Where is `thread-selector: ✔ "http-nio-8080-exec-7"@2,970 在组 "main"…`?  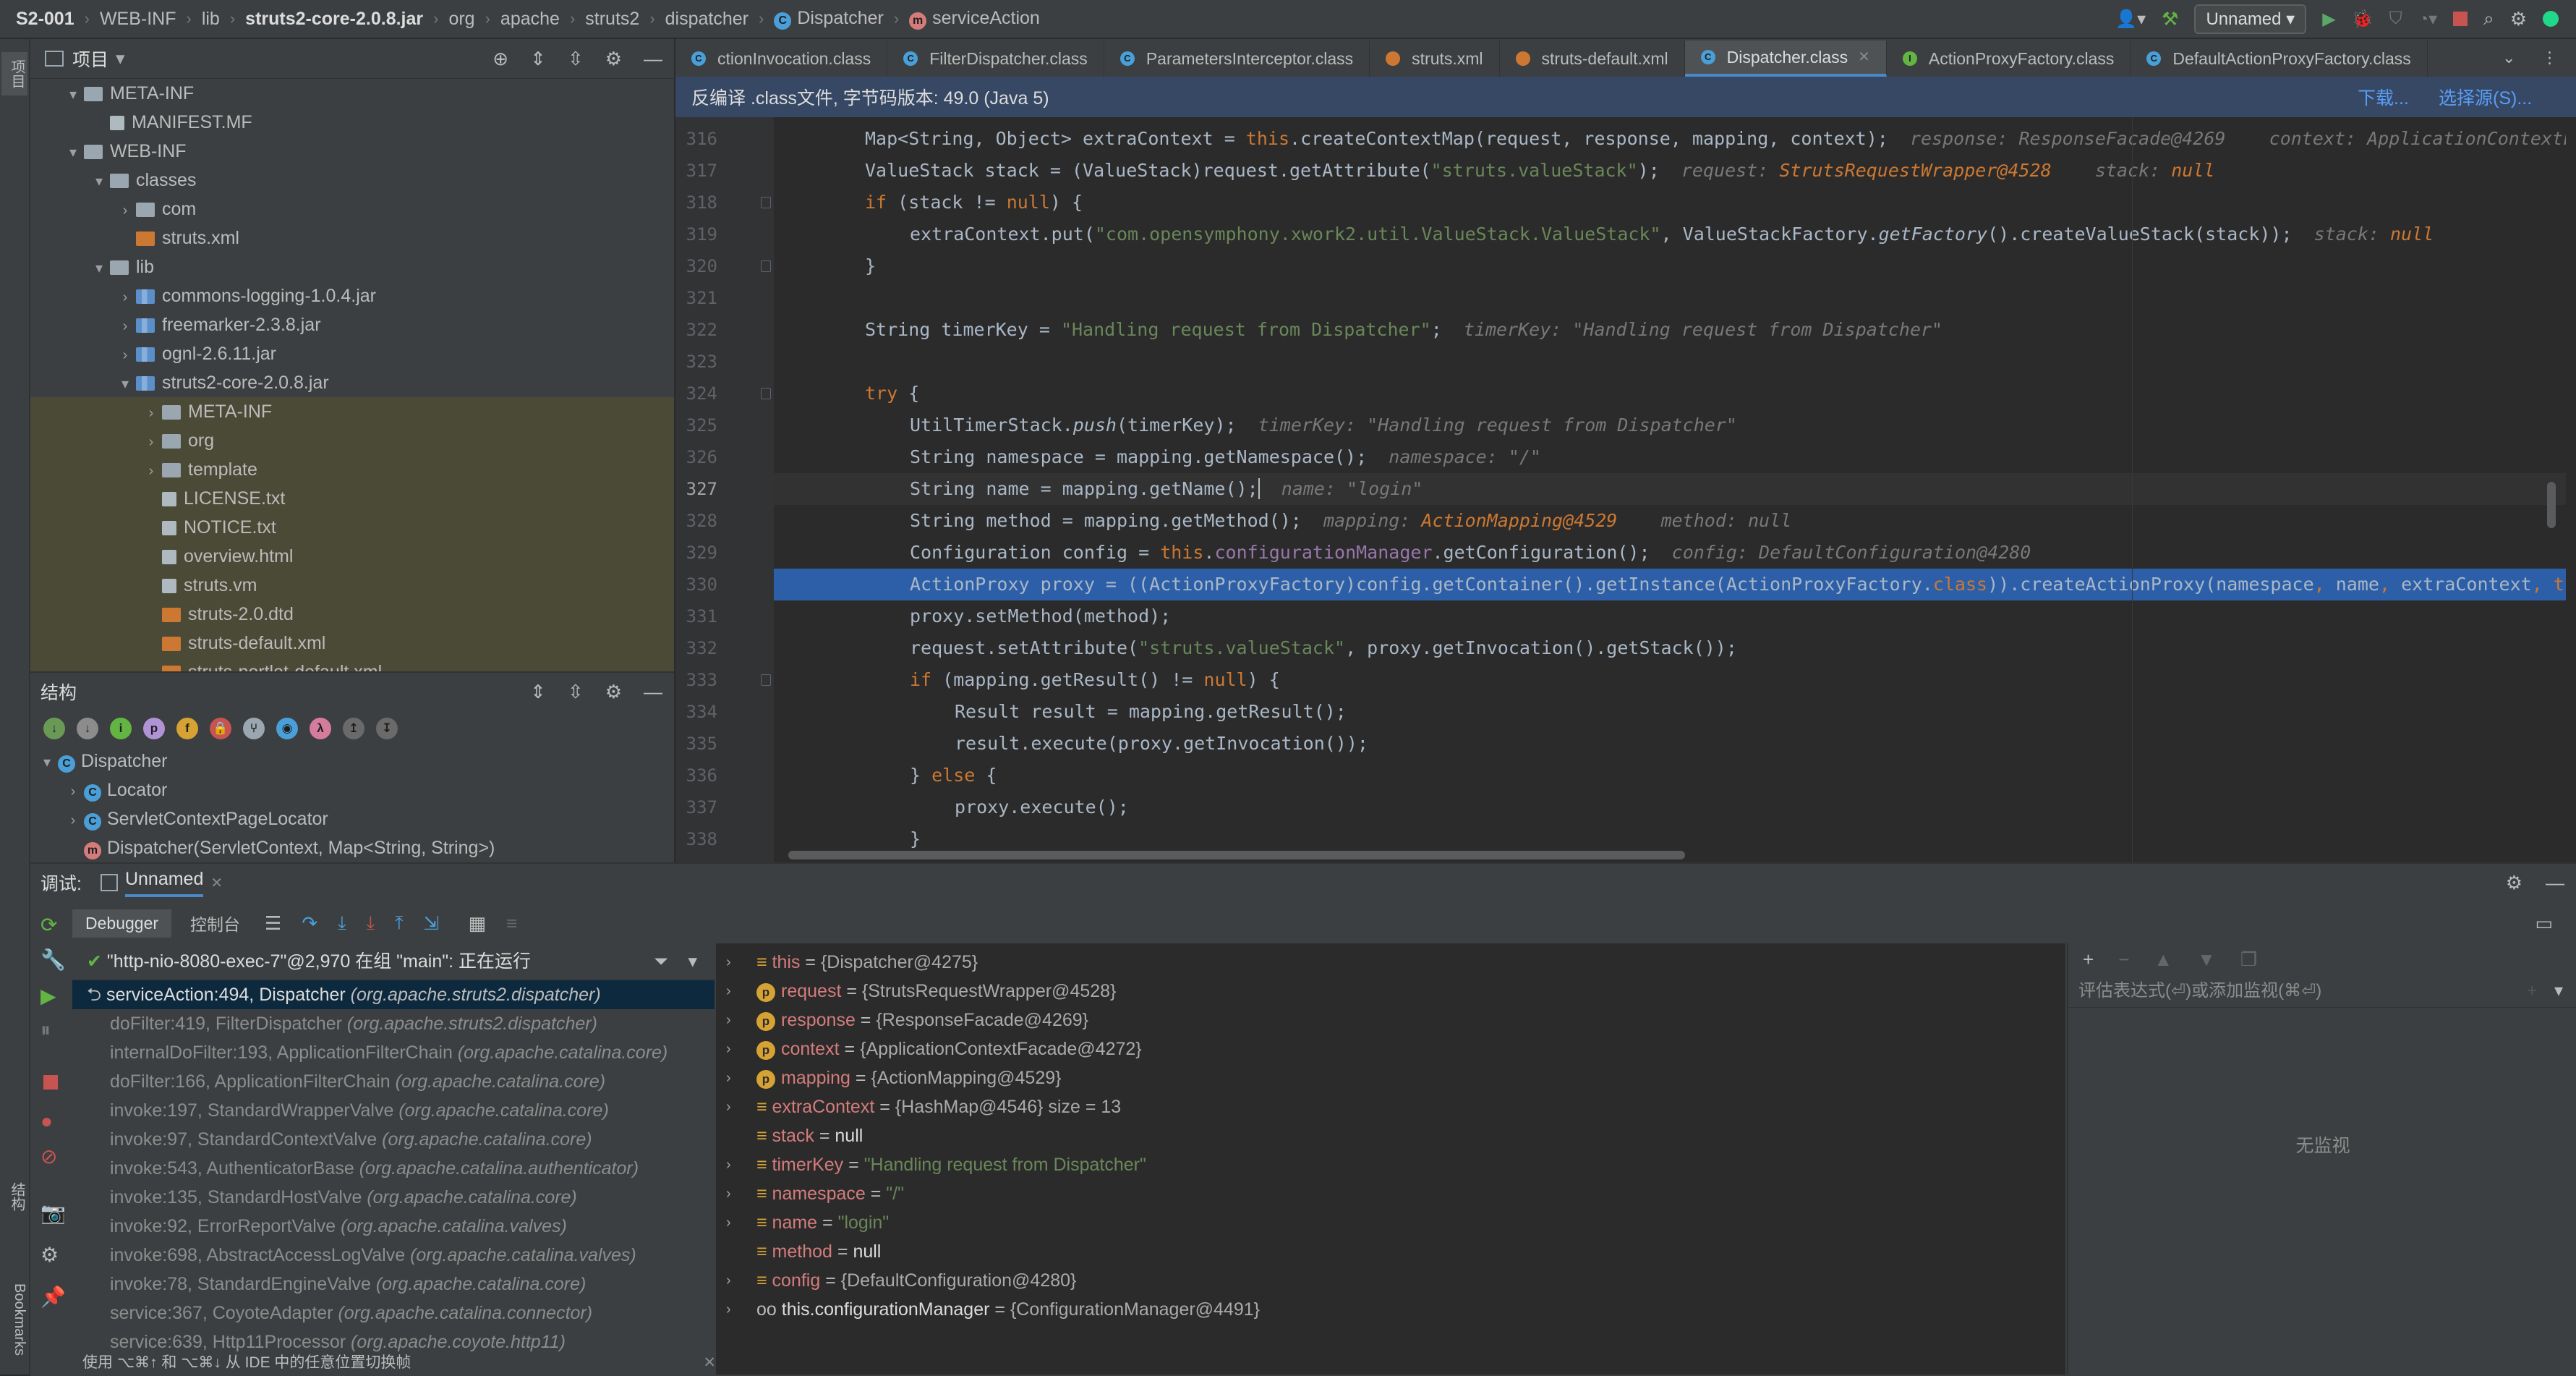 thread-selector: ✔ "http-nio-8080-exec-7"@2,970 在组 "main"… is located at coordinates (394, 961).